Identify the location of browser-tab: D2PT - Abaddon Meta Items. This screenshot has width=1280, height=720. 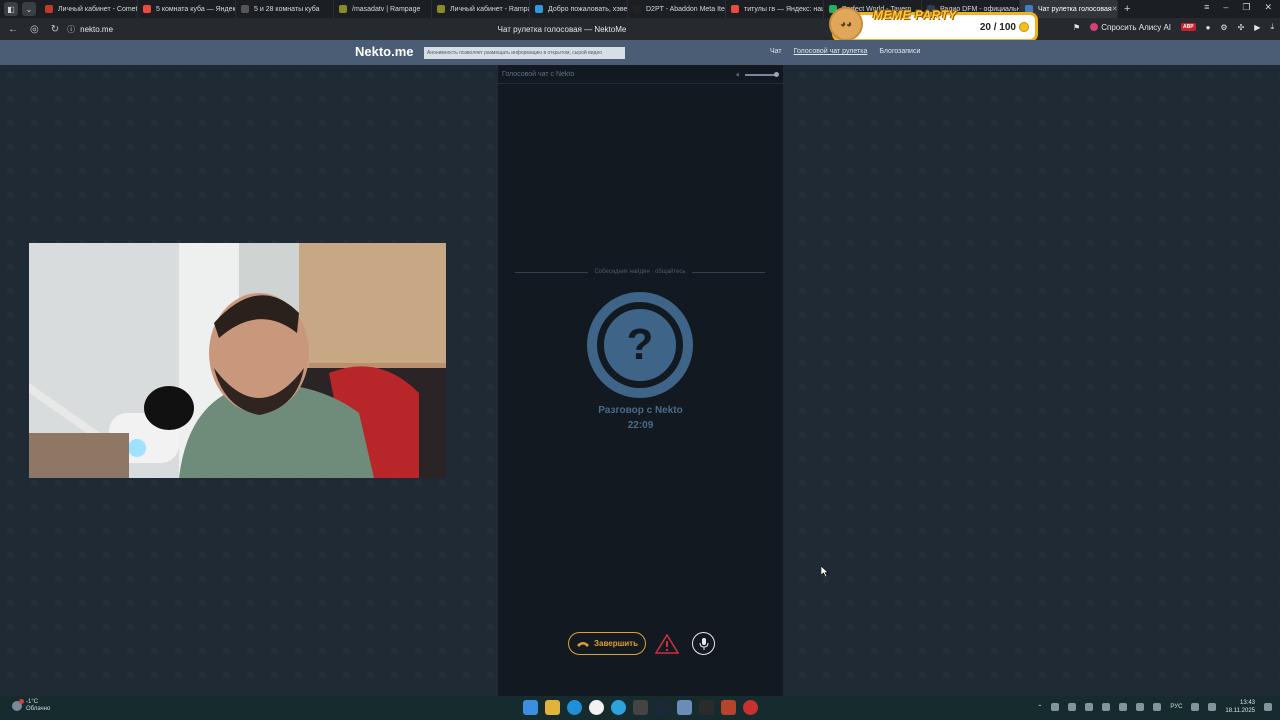
(677, 9).